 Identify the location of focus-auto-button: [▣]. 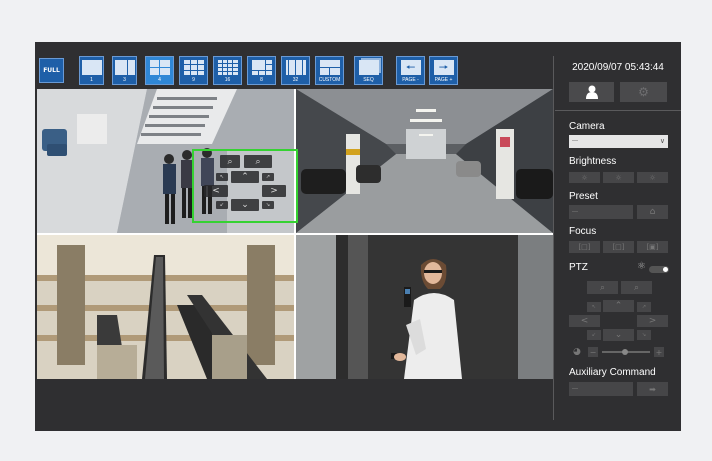
(652, 247).